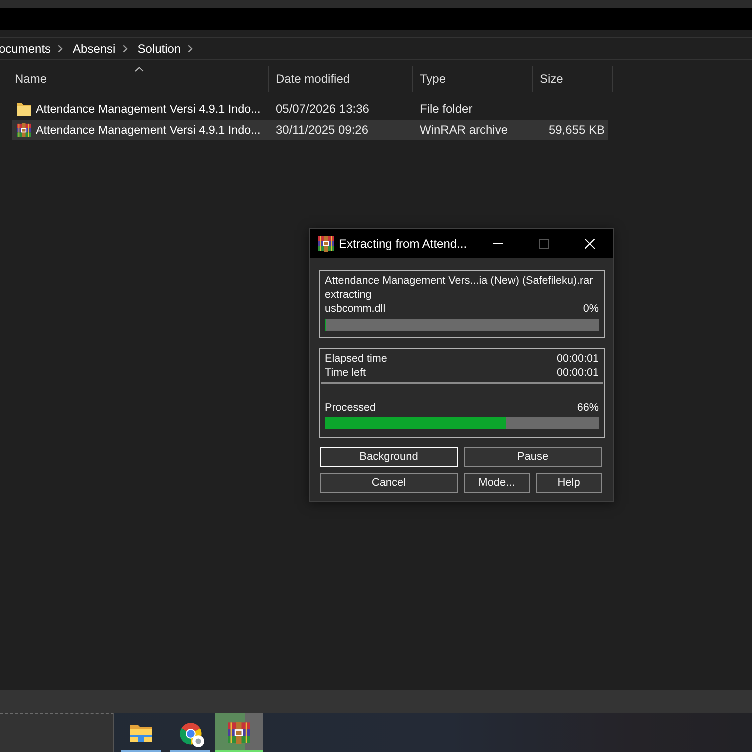  Describe the element at coordinates (345, 373) in the screenshot. I see `time-label: Time left` at that location.